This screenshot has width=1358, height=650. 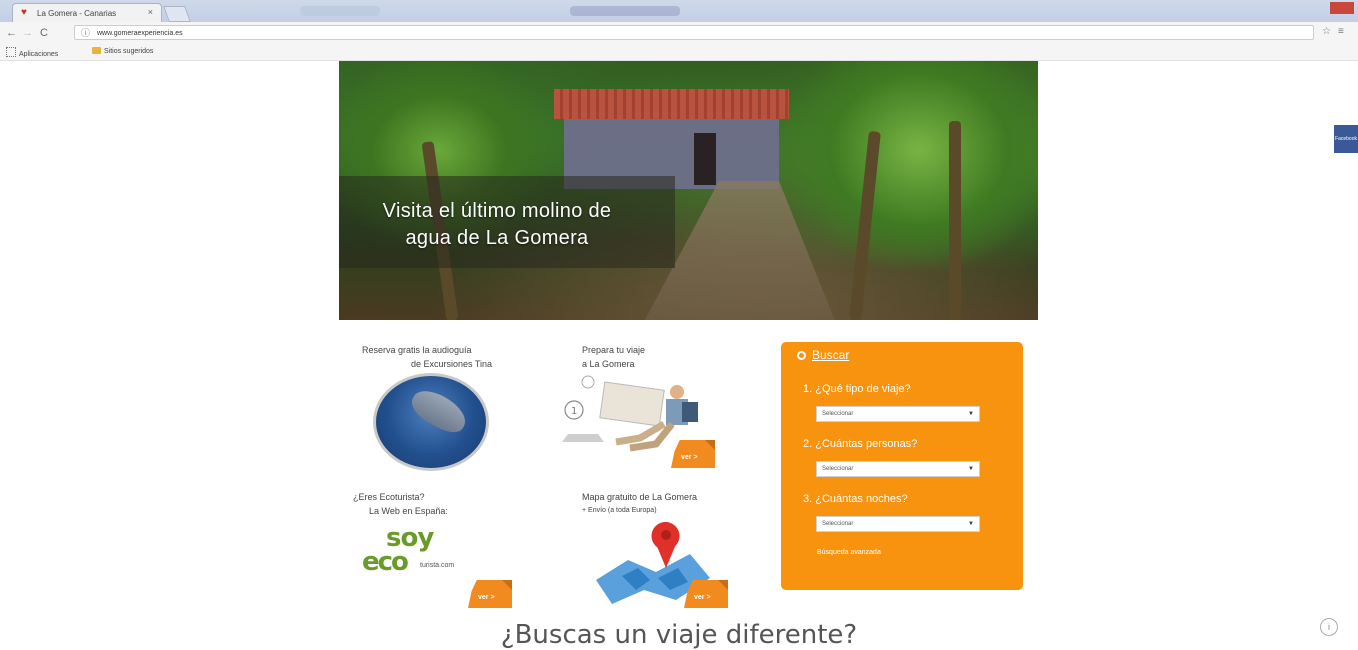 I want to click on search-title: Buscar, so click(x=831, y=355).